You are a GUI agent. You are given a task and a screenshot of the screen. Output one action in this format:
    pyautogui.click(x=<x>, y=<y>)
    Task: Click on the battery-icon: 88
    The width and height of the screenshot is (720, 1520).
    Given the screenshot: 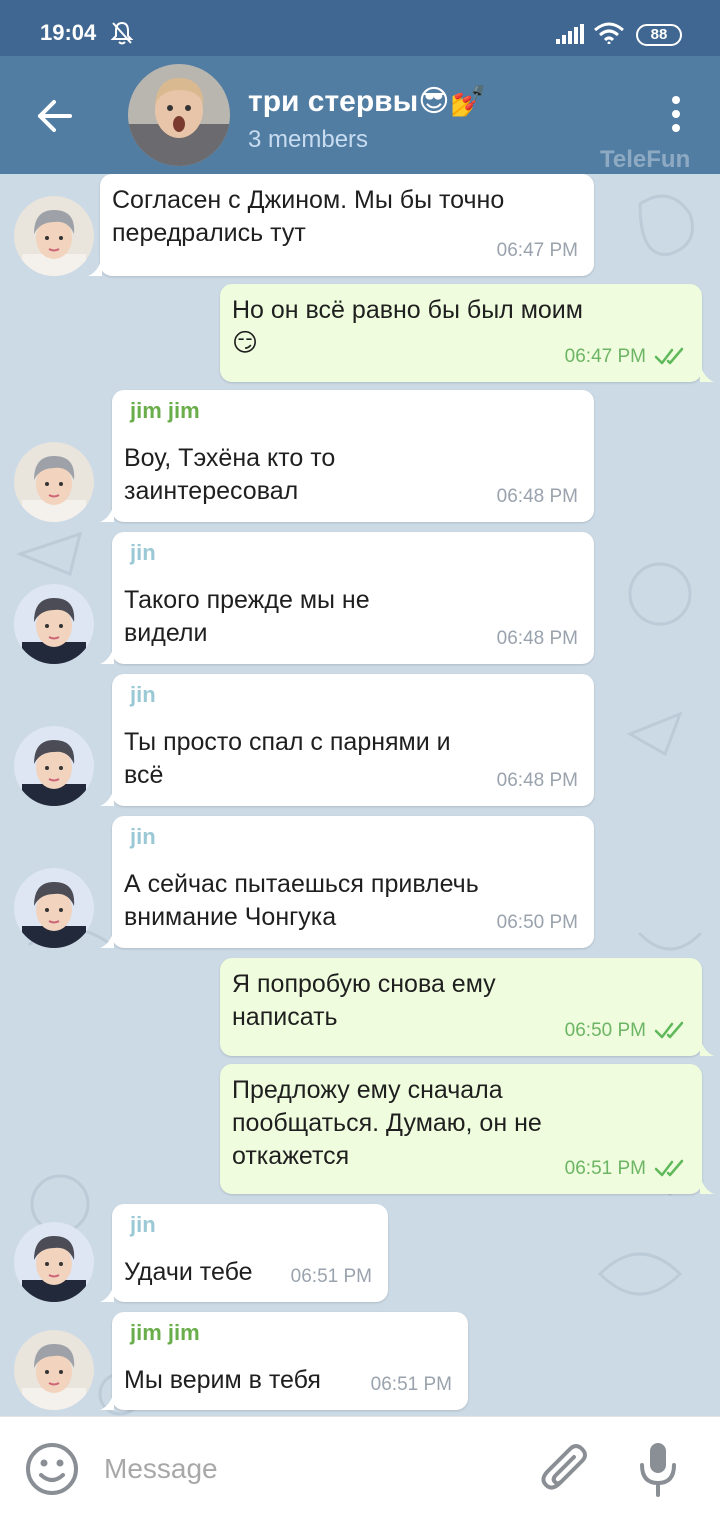 What is the action you would take?
    pyautogui.click(x=659, y=35)
    